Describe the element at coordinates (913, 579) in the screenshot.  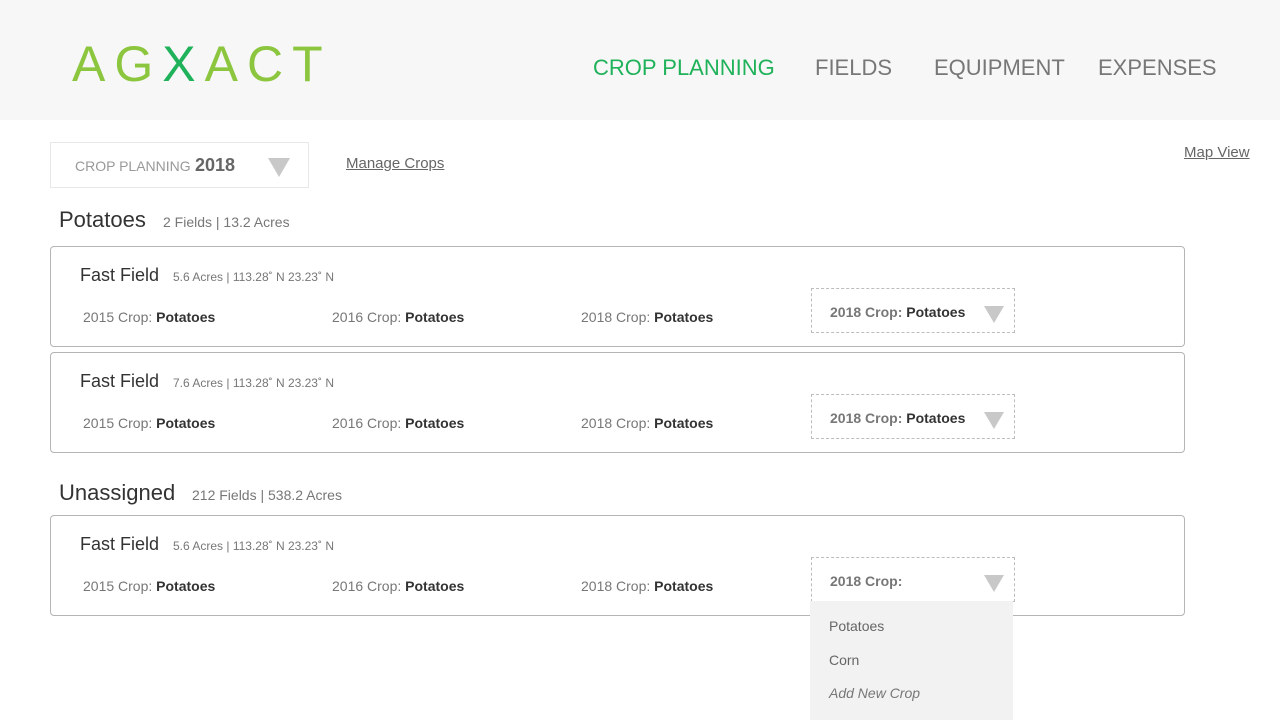
I see `crop-2018-select: 2018 Crop:` at that location.